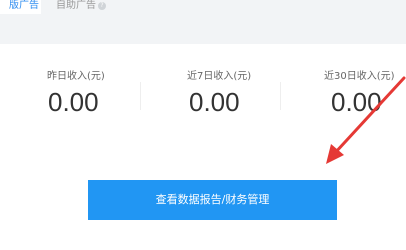  Describe the element at coordinates (212, 200) in the screenshot. I see `view-report-finance-button: 查看数据报告/财务管理` at that location.